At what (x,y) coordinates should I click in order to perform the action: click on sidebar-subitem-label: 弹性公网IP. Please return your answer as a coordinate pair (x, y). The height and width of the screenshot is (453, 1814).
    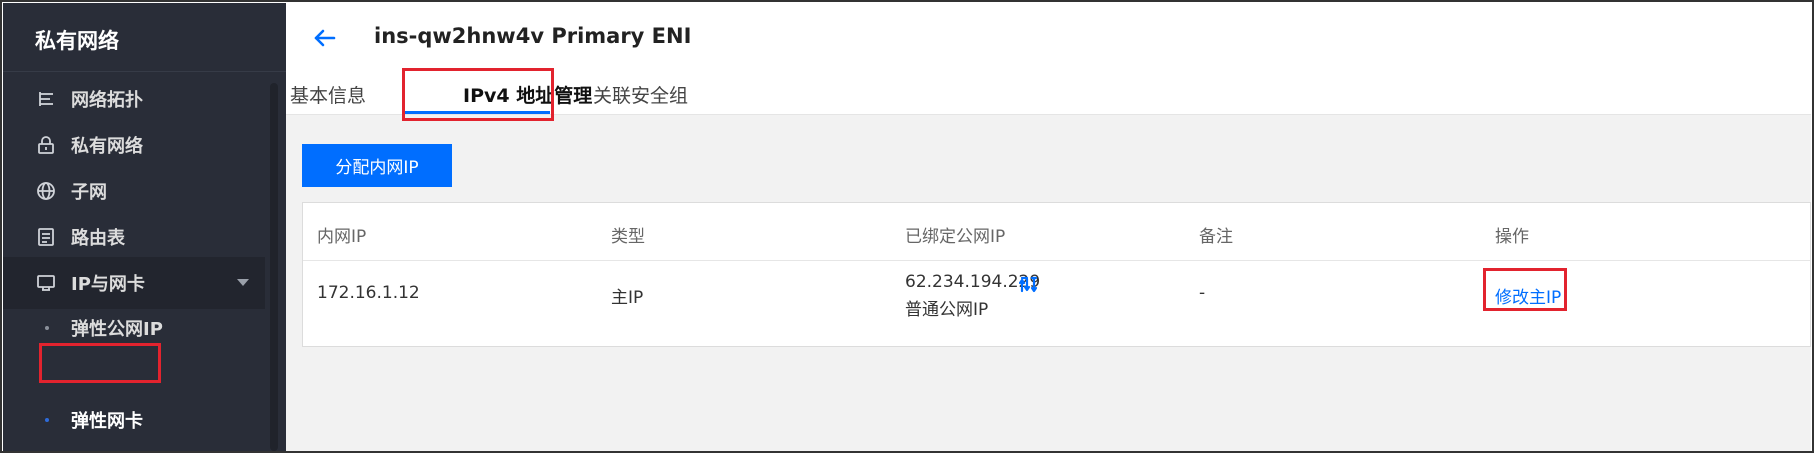
    Looking at the image, I should click on (117, 329).